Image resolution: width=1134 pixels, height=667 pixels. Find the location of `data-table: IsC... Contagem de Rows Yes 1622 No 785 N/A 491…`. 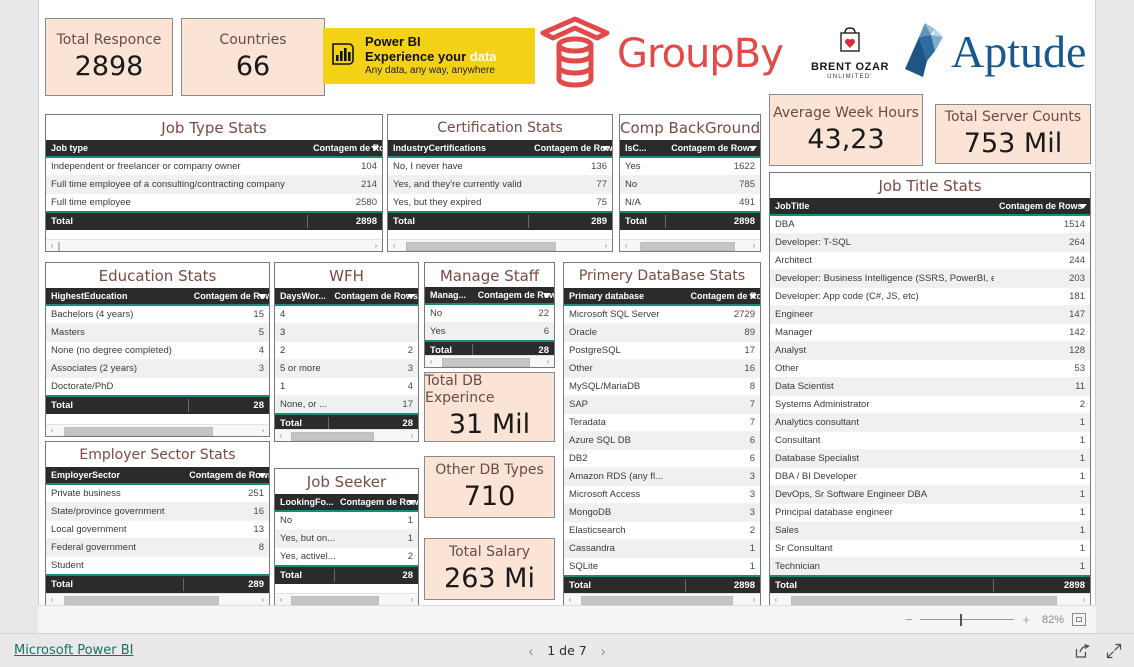

data-table: IsC... Contagem de Rows Yes 1622 No 785 N/A 491… is located at coordinates (690, 185).